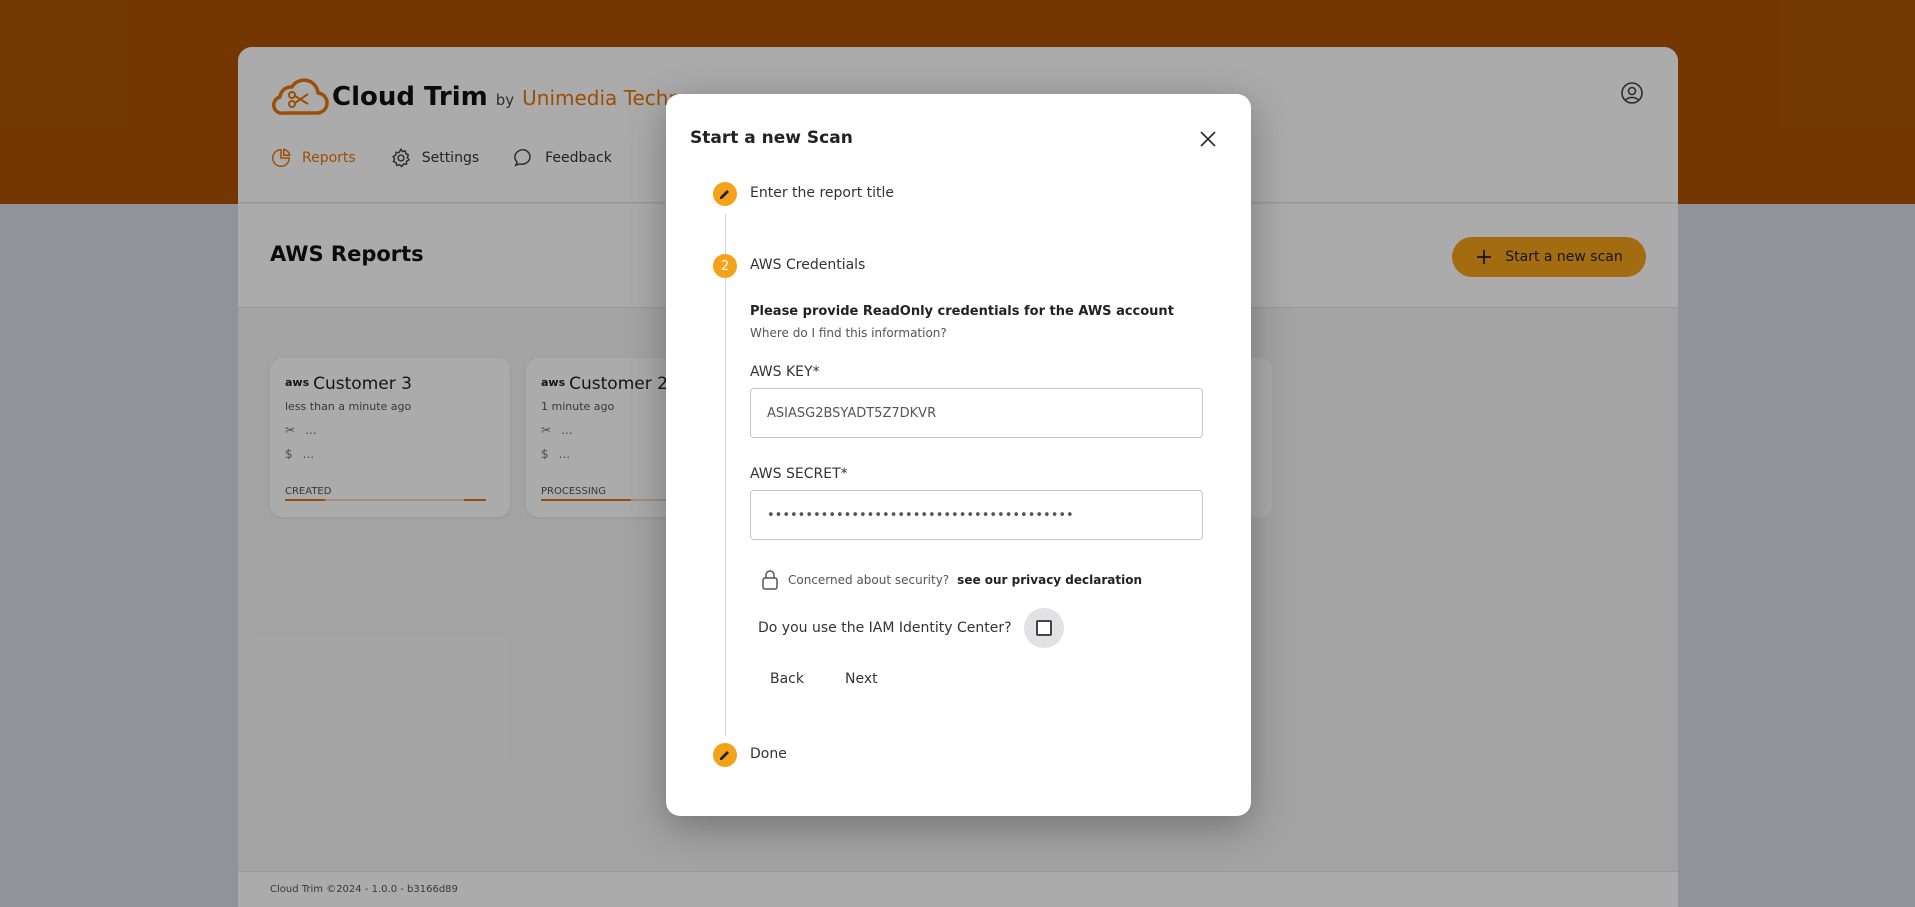 The width and height of the screenshot is (1915, 907). Describe the element at coordinates (822, 193) in the screenshot. I see `step-1-label: Enter the report title` at that location.